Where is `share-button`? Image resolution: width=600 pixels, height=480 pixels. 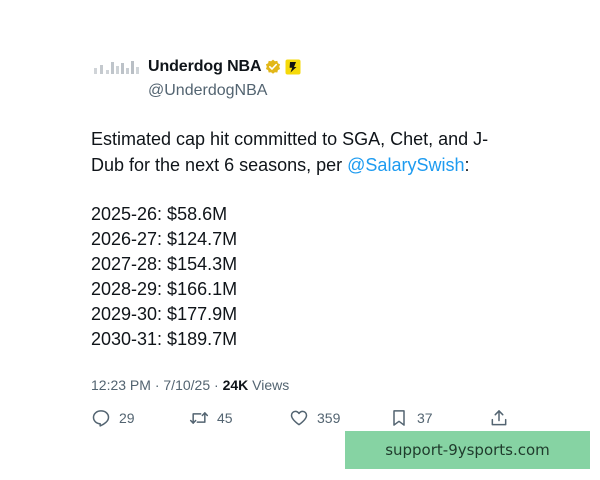
share-button is located at coordinates (499, 418).